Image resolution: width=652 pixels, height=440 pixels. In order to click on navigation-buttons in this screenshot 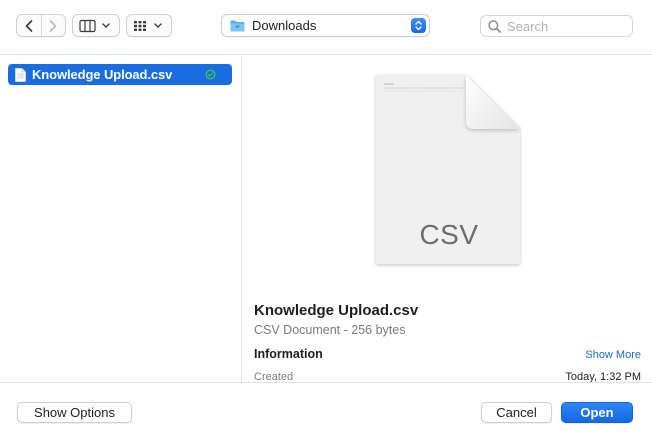, I will do `click(41, 25)`.